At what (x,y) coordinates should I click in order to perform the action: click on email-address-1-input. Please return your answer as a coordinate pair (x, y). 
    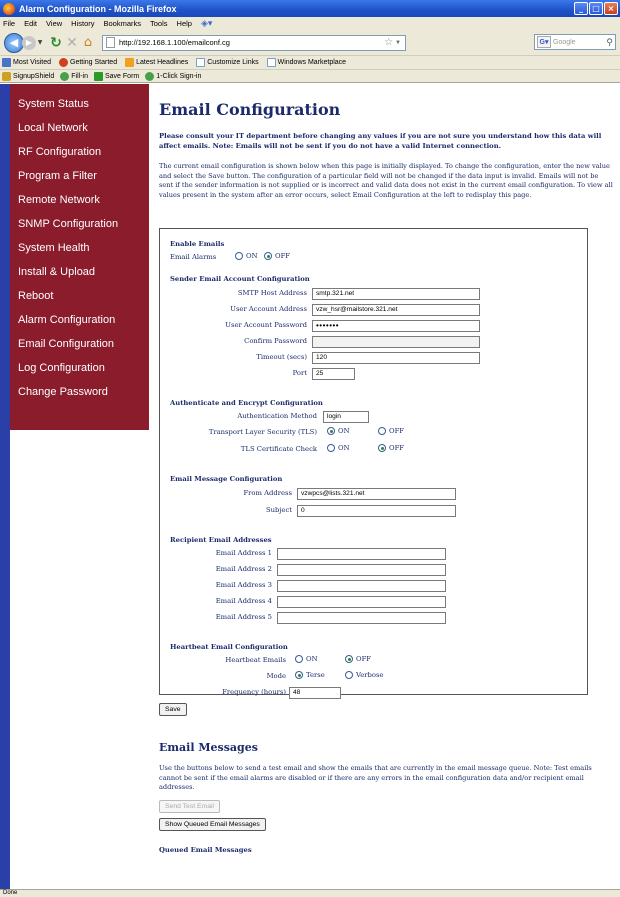
    Looking at the image, I should click on (361, 554).